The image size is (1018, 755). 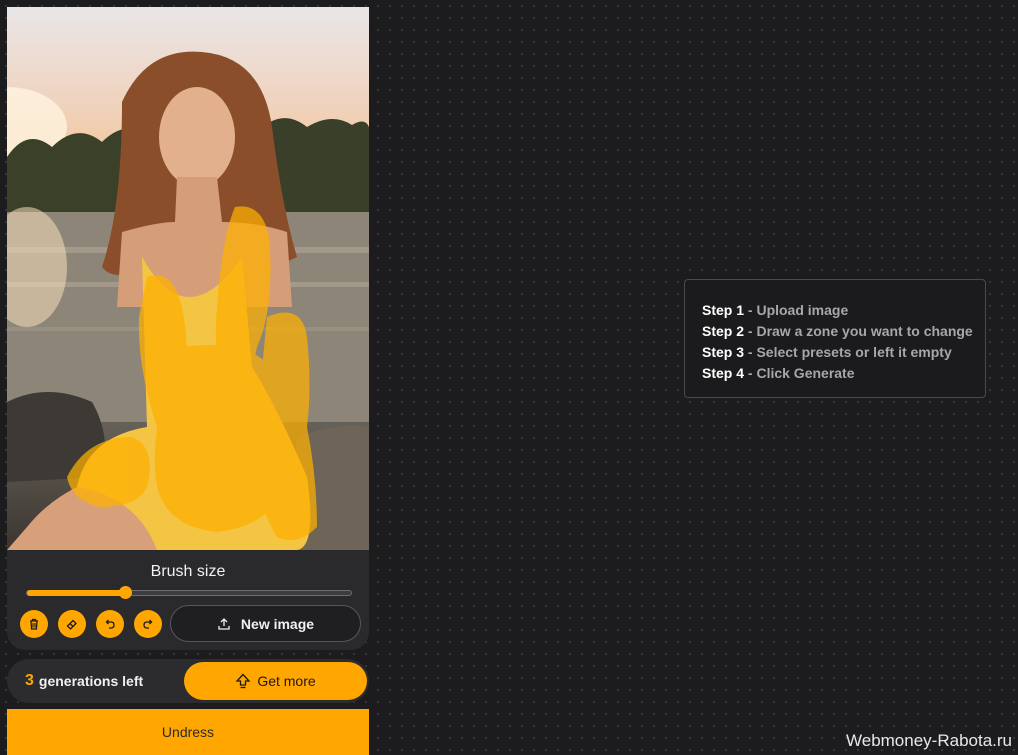 I want to click on eraser-icon, so click(x=71, y=624).